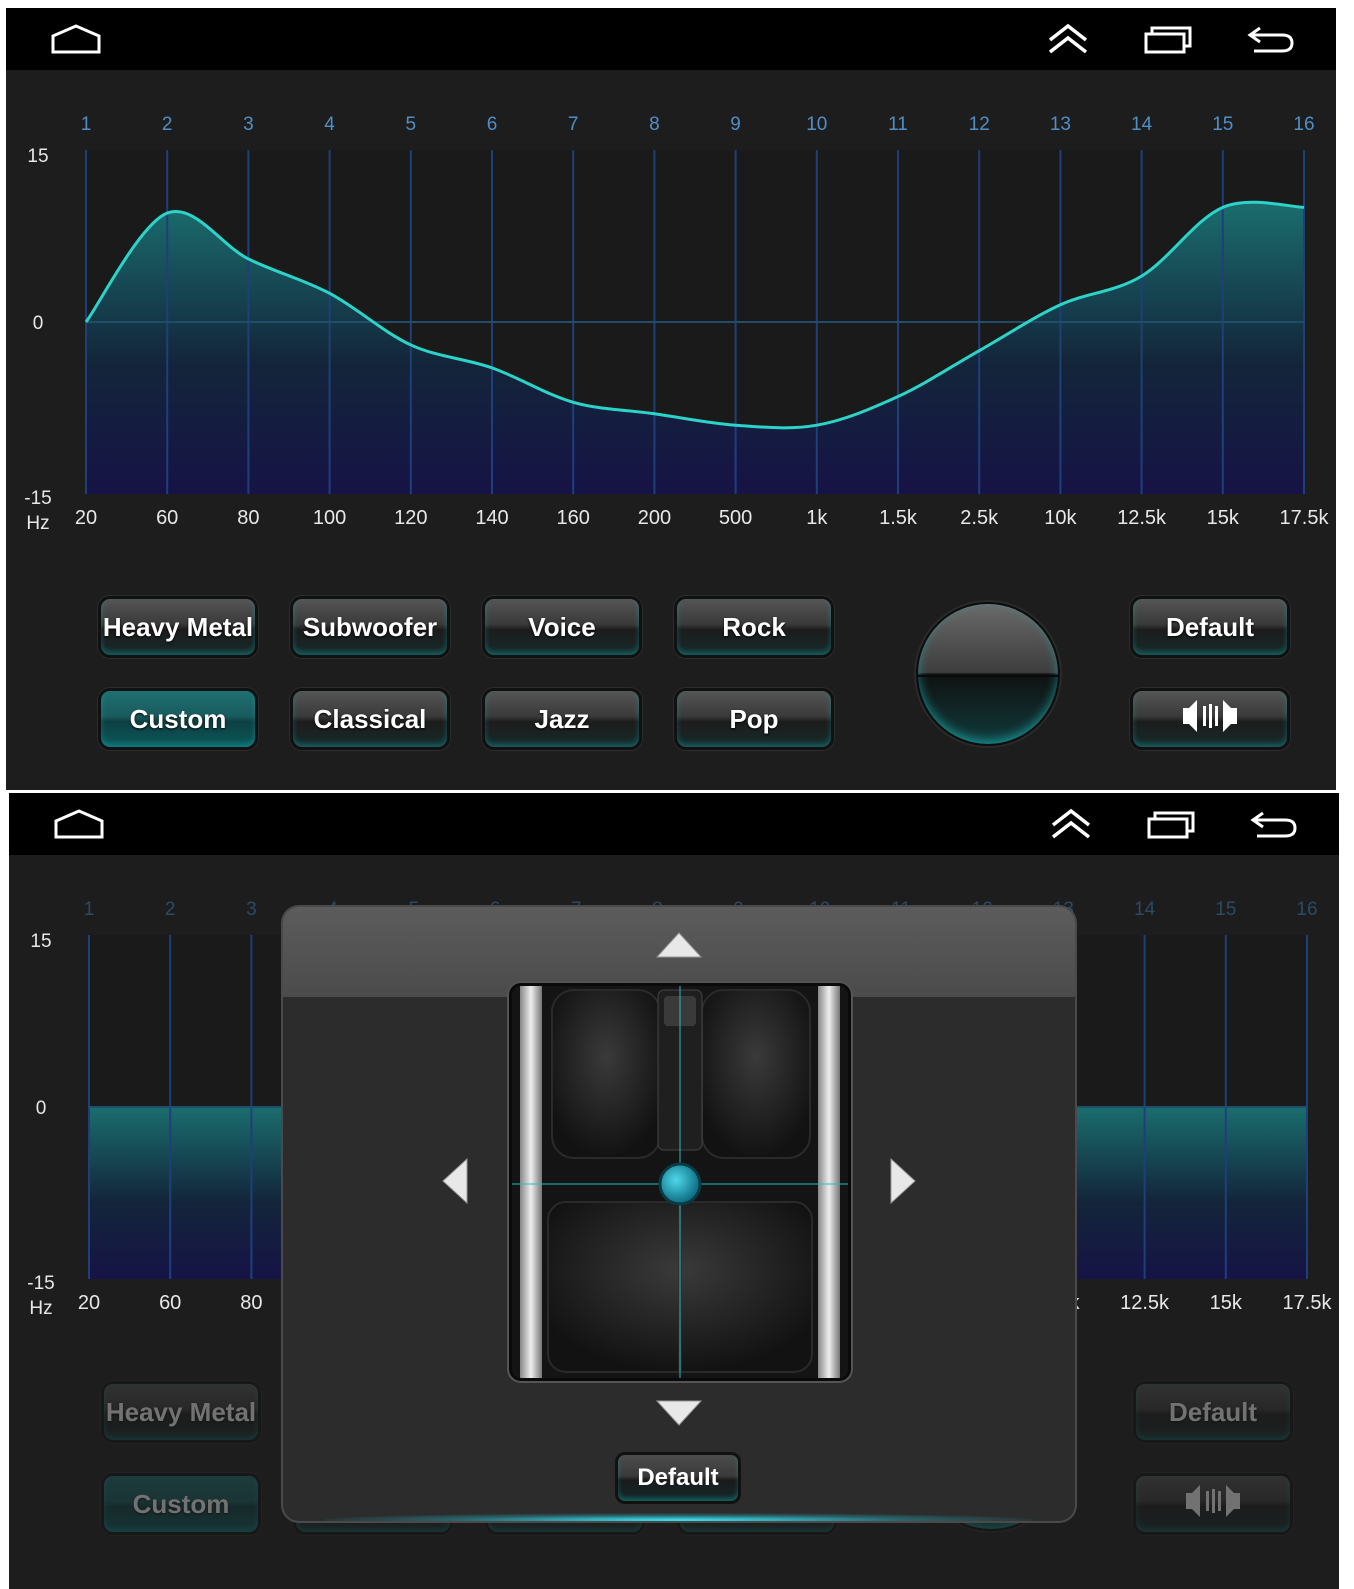  I want to click on preset-label: Classical, so click(370, 718).